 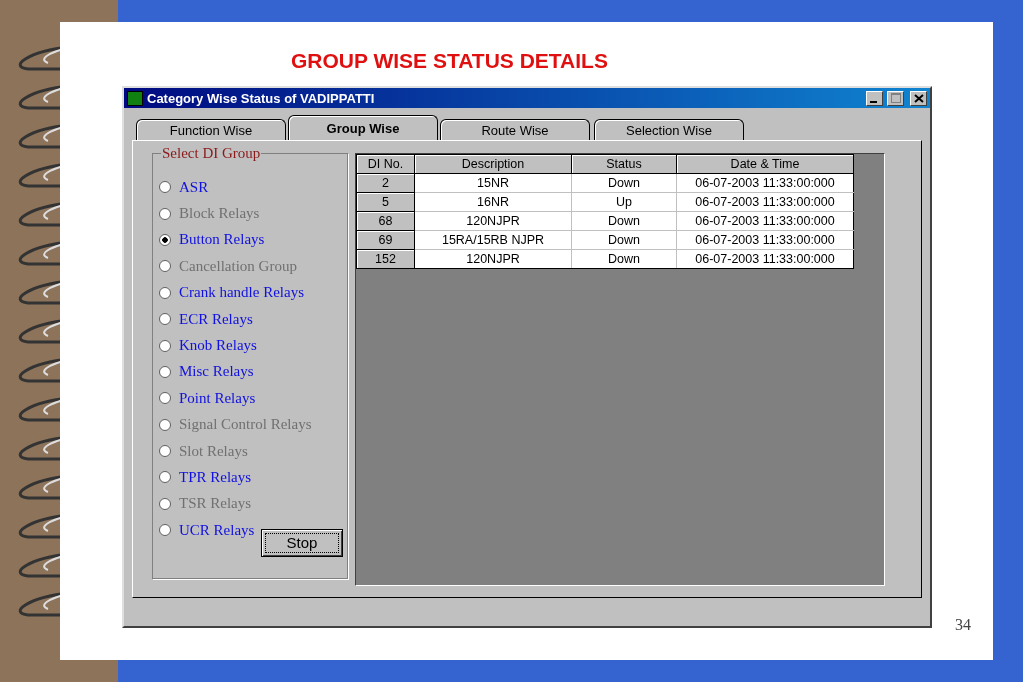 I want to click on tab: Selection Wise, so click(x=669, y=129).